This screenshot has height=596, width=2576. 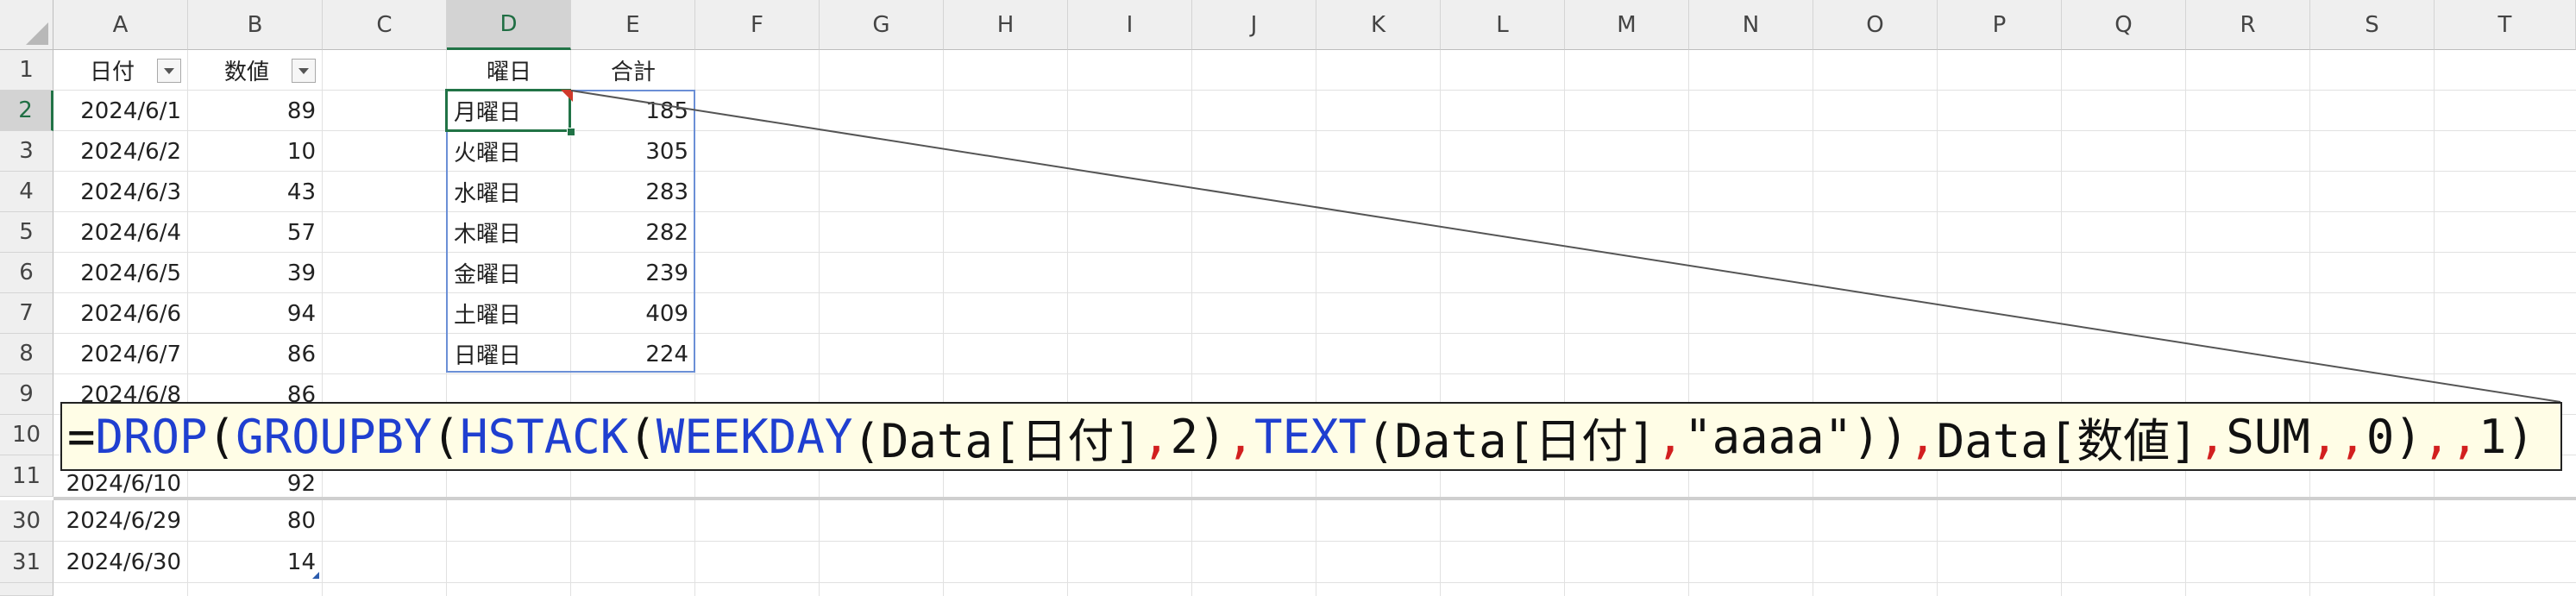 I want to click on formula-token: 0), so click(x=2394, y=436).